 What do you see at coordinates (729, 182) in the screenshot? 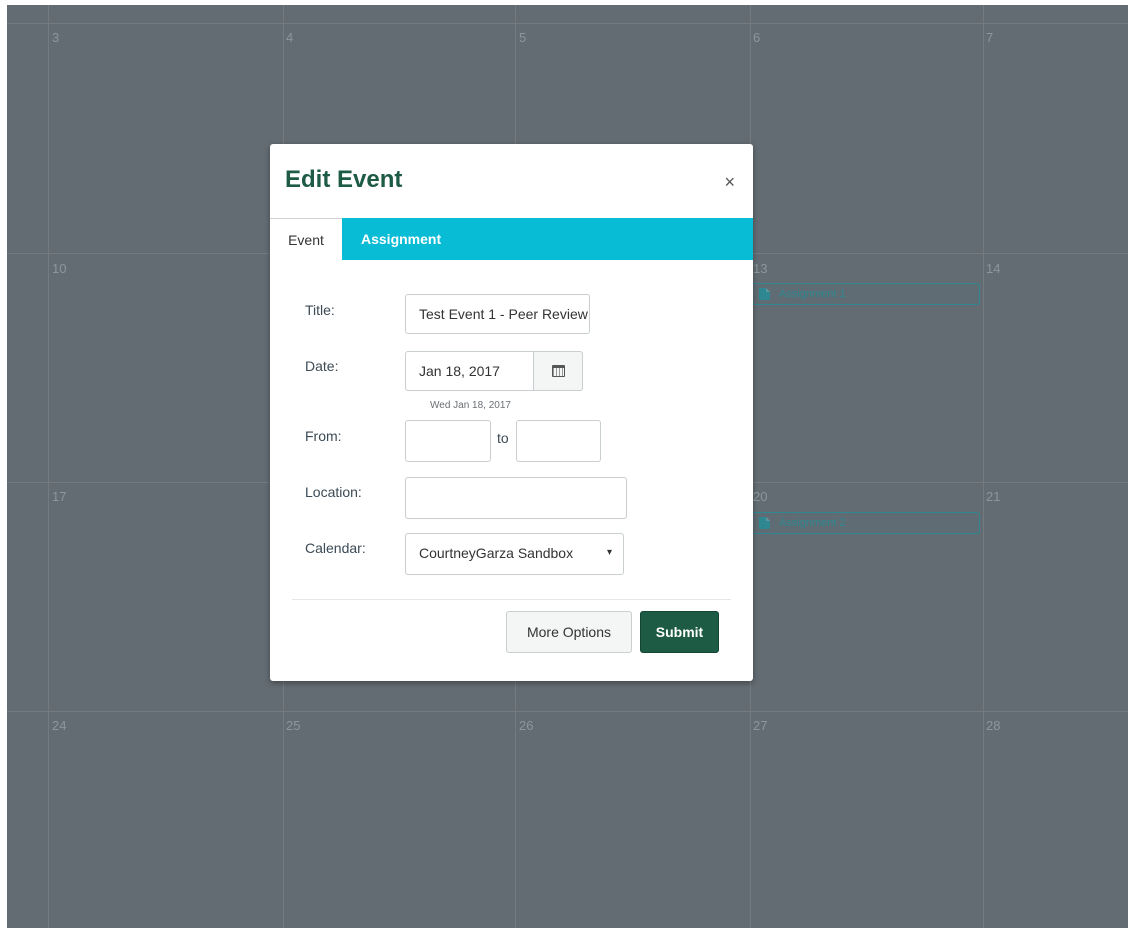
I see `close-icon: ×` at bounding box center [729, 182].